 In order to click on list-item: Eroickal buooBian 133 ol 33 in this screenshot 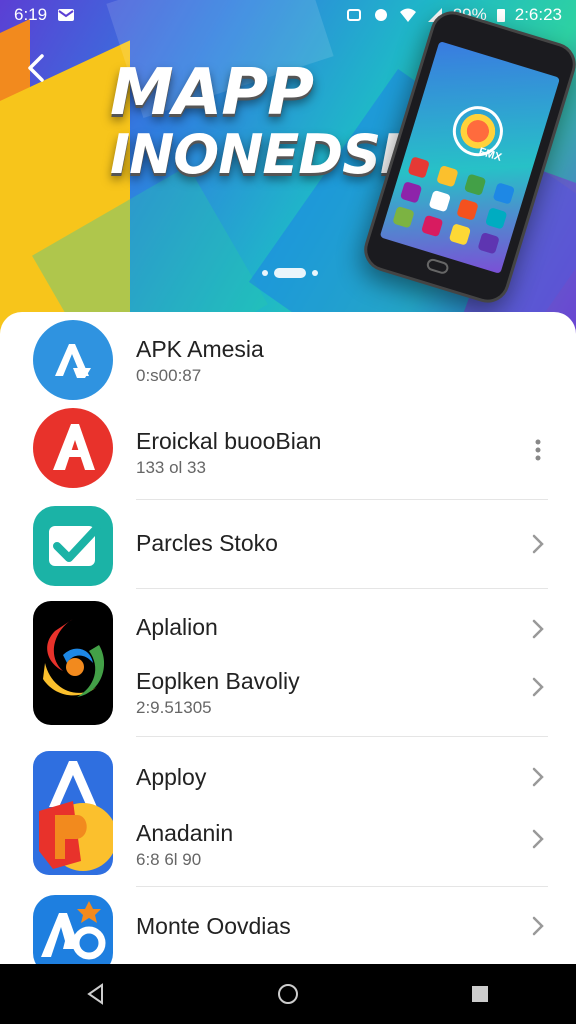, I will do `click(288, 454)`.